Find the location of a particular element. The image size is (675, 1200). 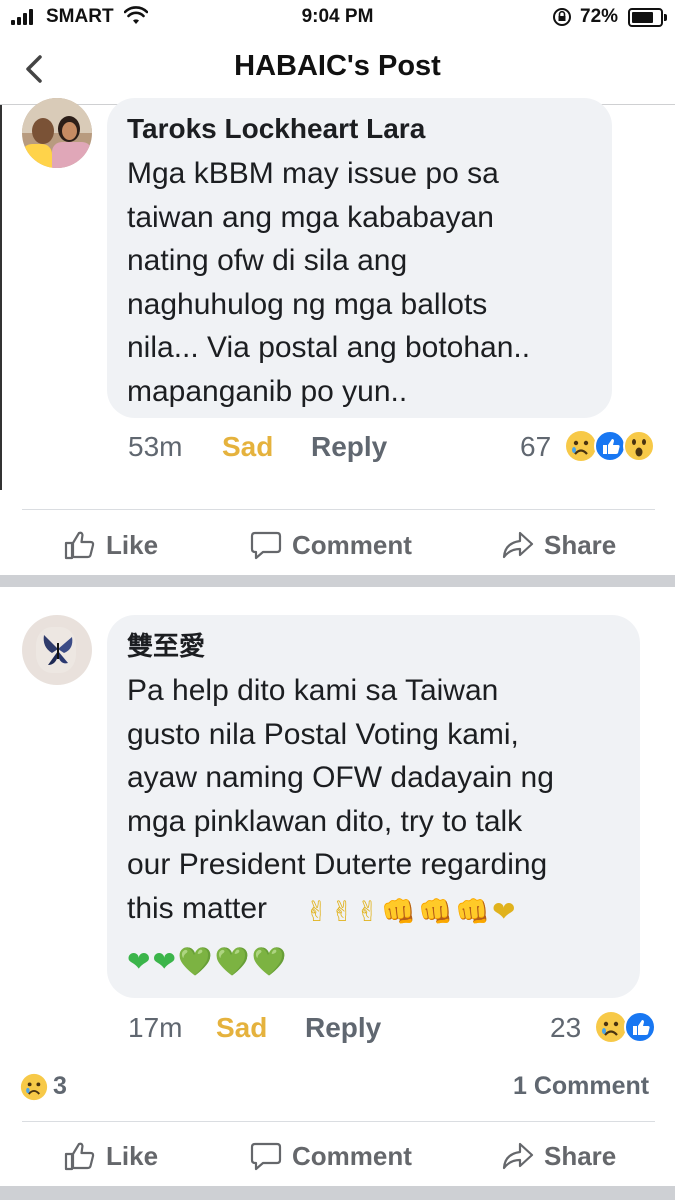

comment-emojis-line1: ✌✌✌👊👊👊❤ is located at coordinates (411, 911).